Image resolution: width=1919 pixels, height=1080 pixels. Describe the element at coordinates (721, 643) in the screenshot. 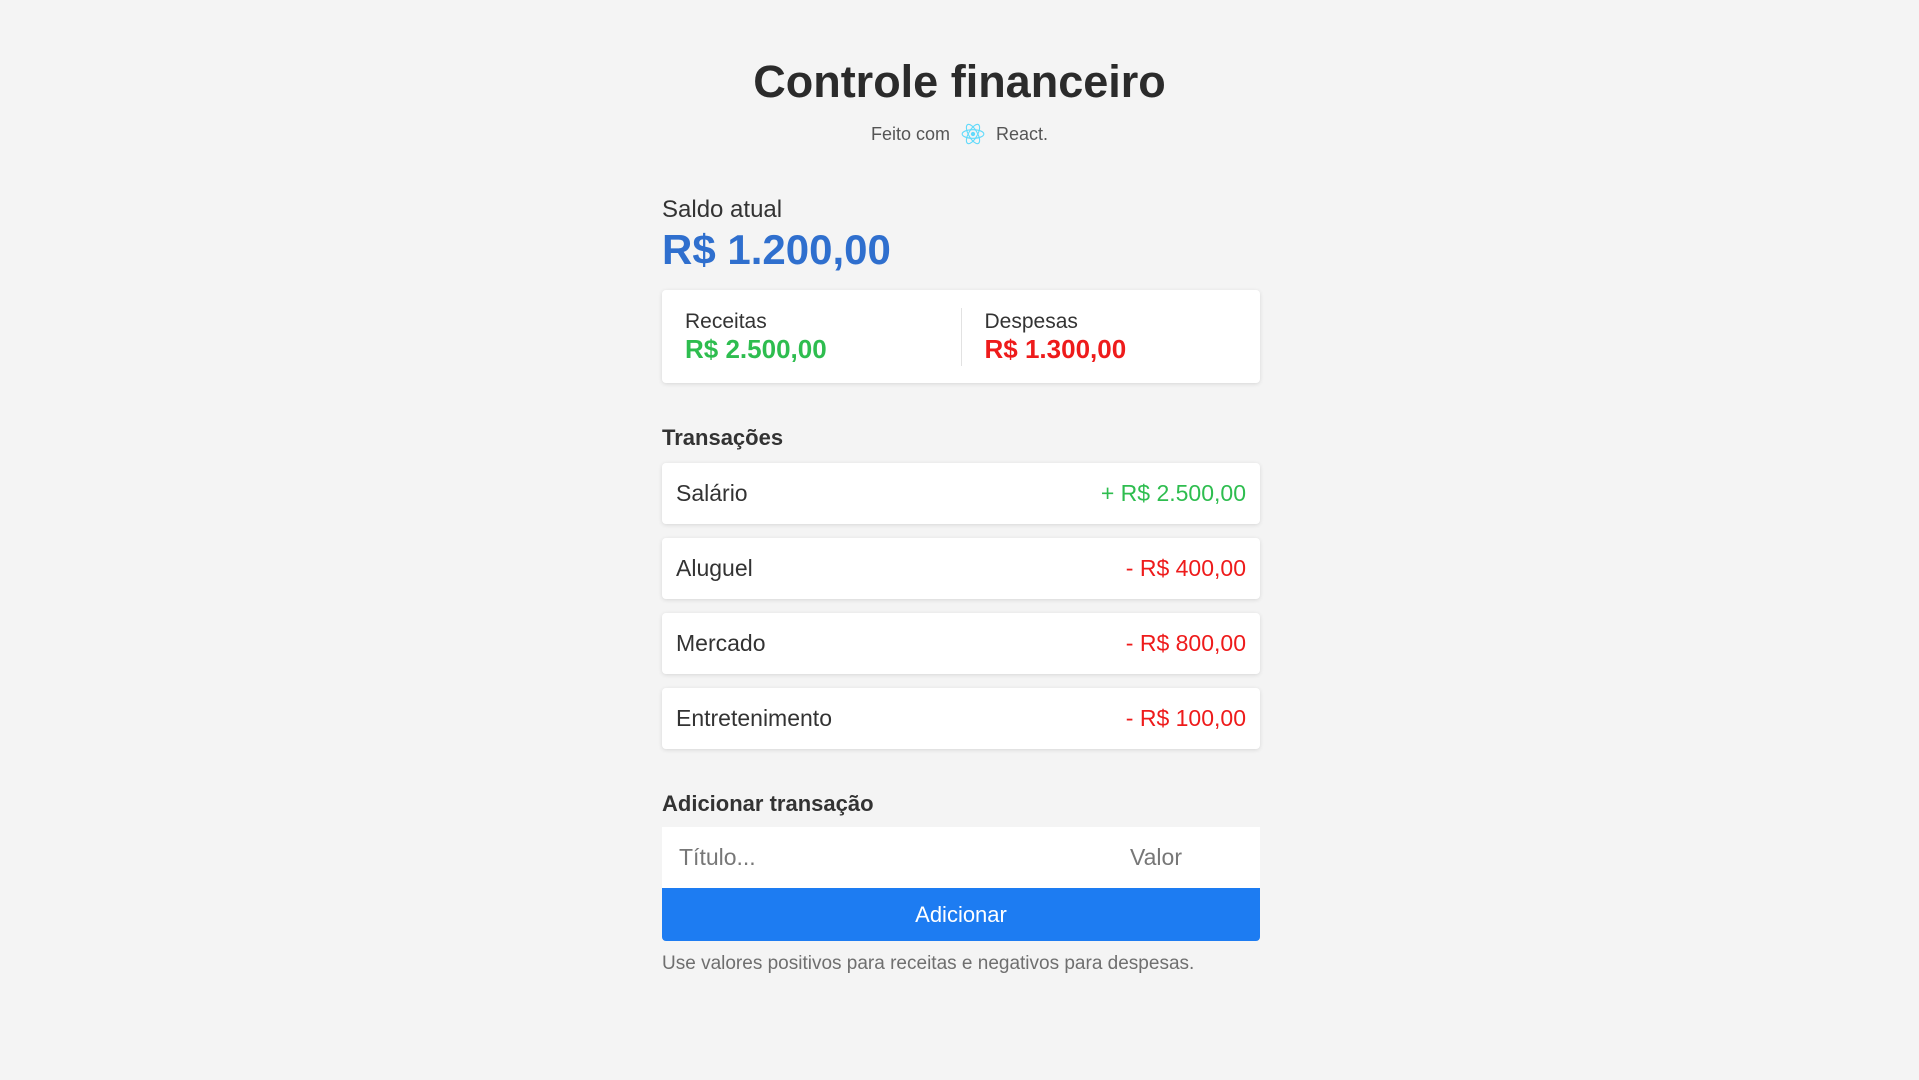

I see `transaction-name: Mercado` at that location.